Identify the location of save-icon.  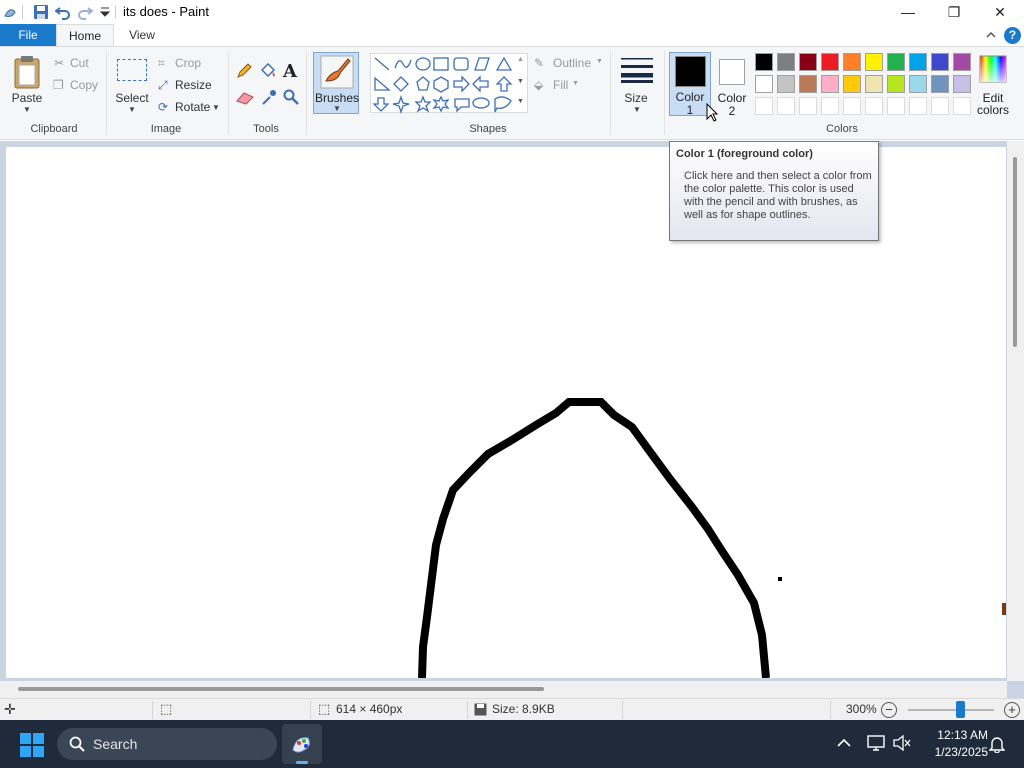
(41, 12).